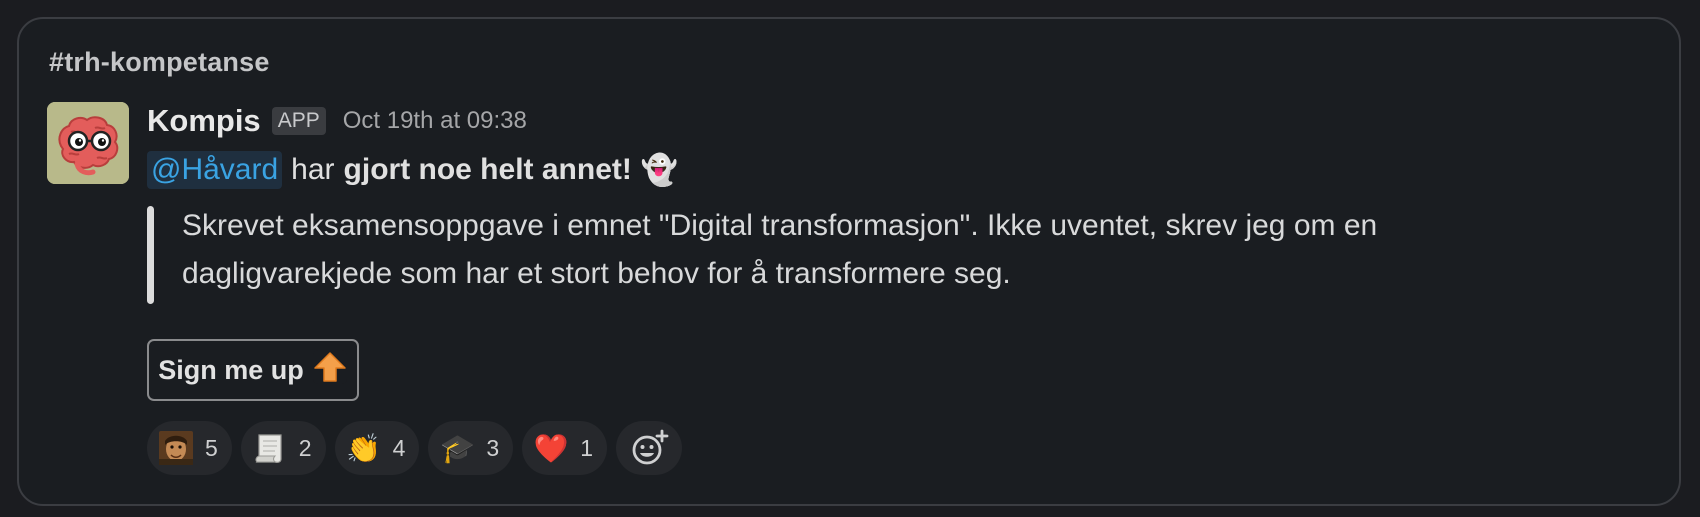 Image resolution: width=1700 pixels, height=517 pixels. I want to click on app-badge: APP, so click(298, 121).